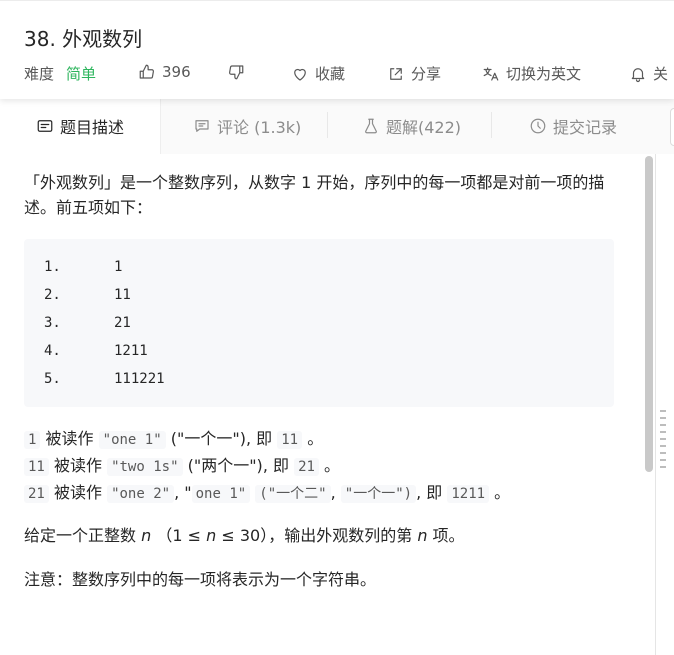 This screenshot has width=674, height=655. What do you see at coordinates (200, 579) in the screenshot?
I see `note-text: 注意：整数序列中的每一项将表示为一个字符串。` at bounding box center [200, 579].